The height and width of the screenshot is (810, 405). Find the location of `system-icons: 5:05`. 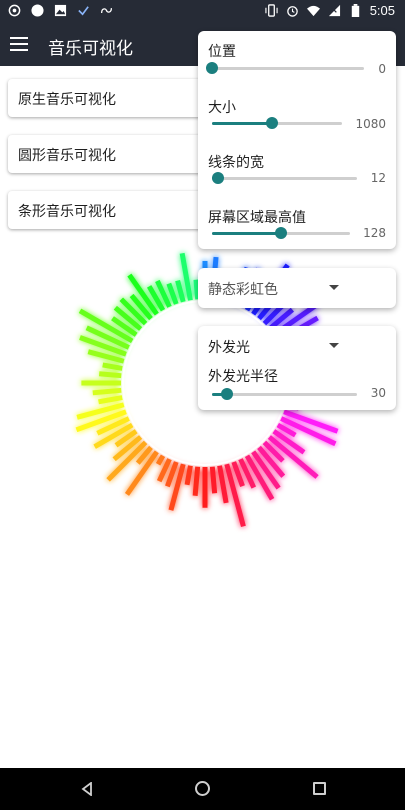

system-icons: 5:05 is located at coordinates (330, 10).